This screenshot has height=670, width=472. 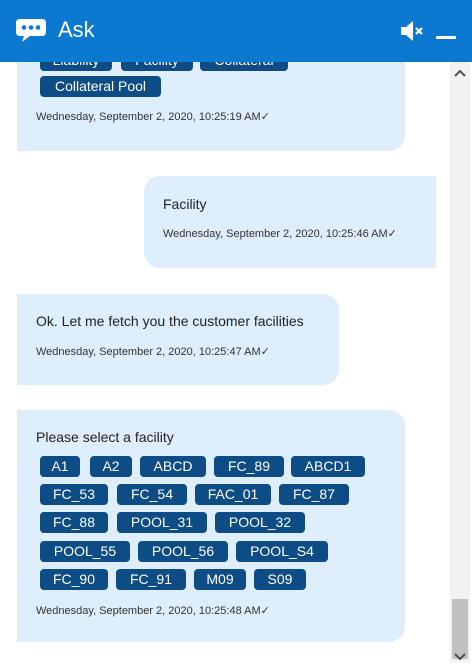 I want to click on option-chip: POOL_32, so click(x=260, y=522).